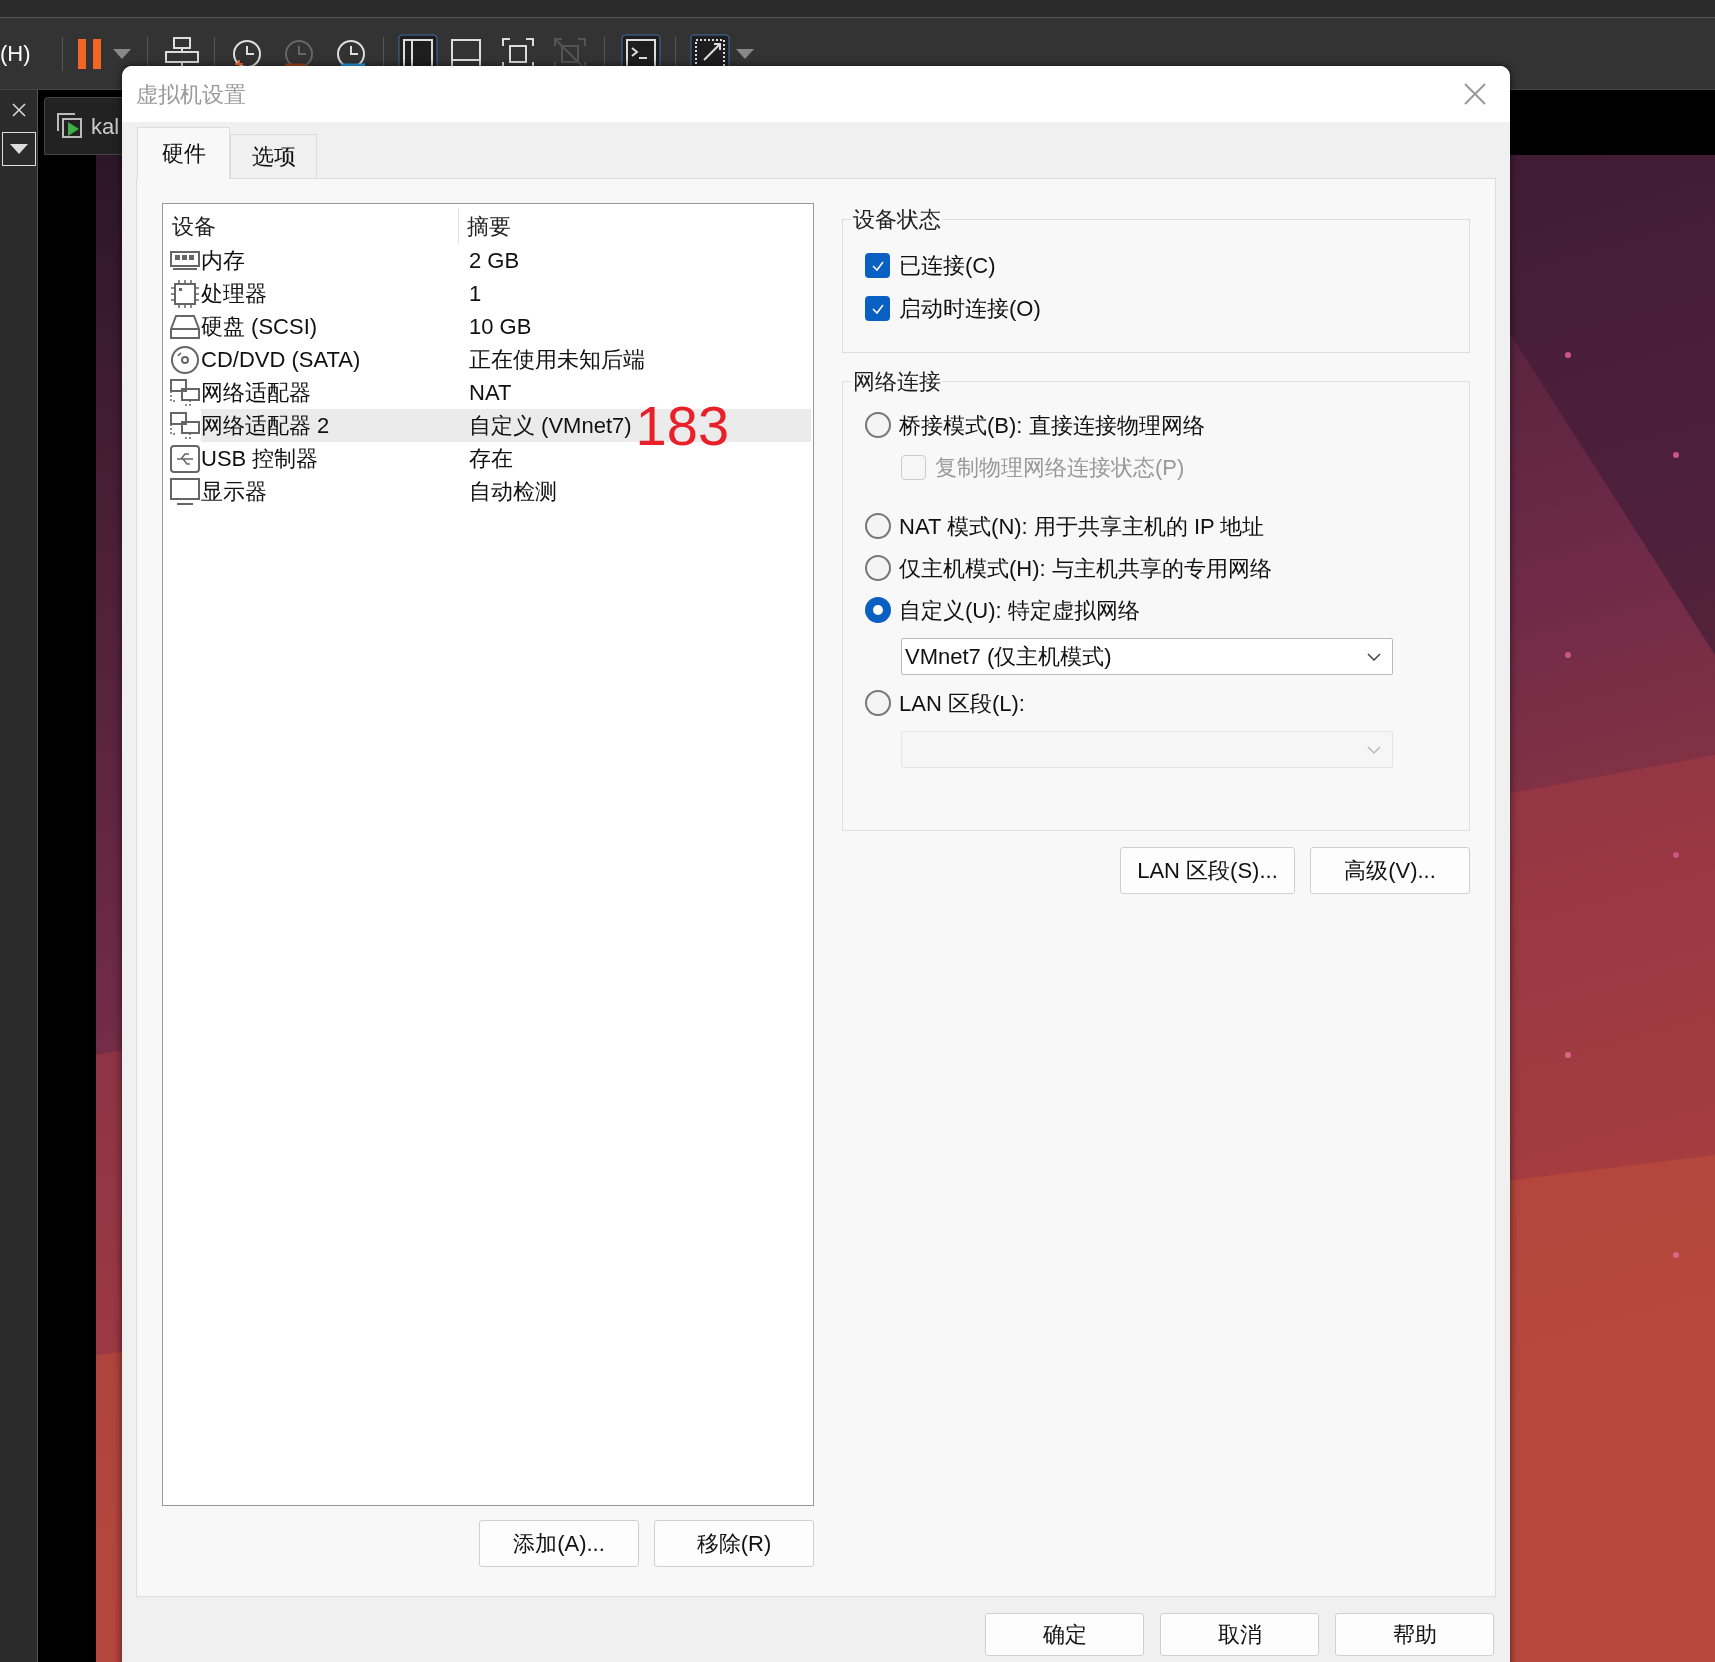  I want to click on radio-option: LAN 区段(L):, so click(1156, 703).